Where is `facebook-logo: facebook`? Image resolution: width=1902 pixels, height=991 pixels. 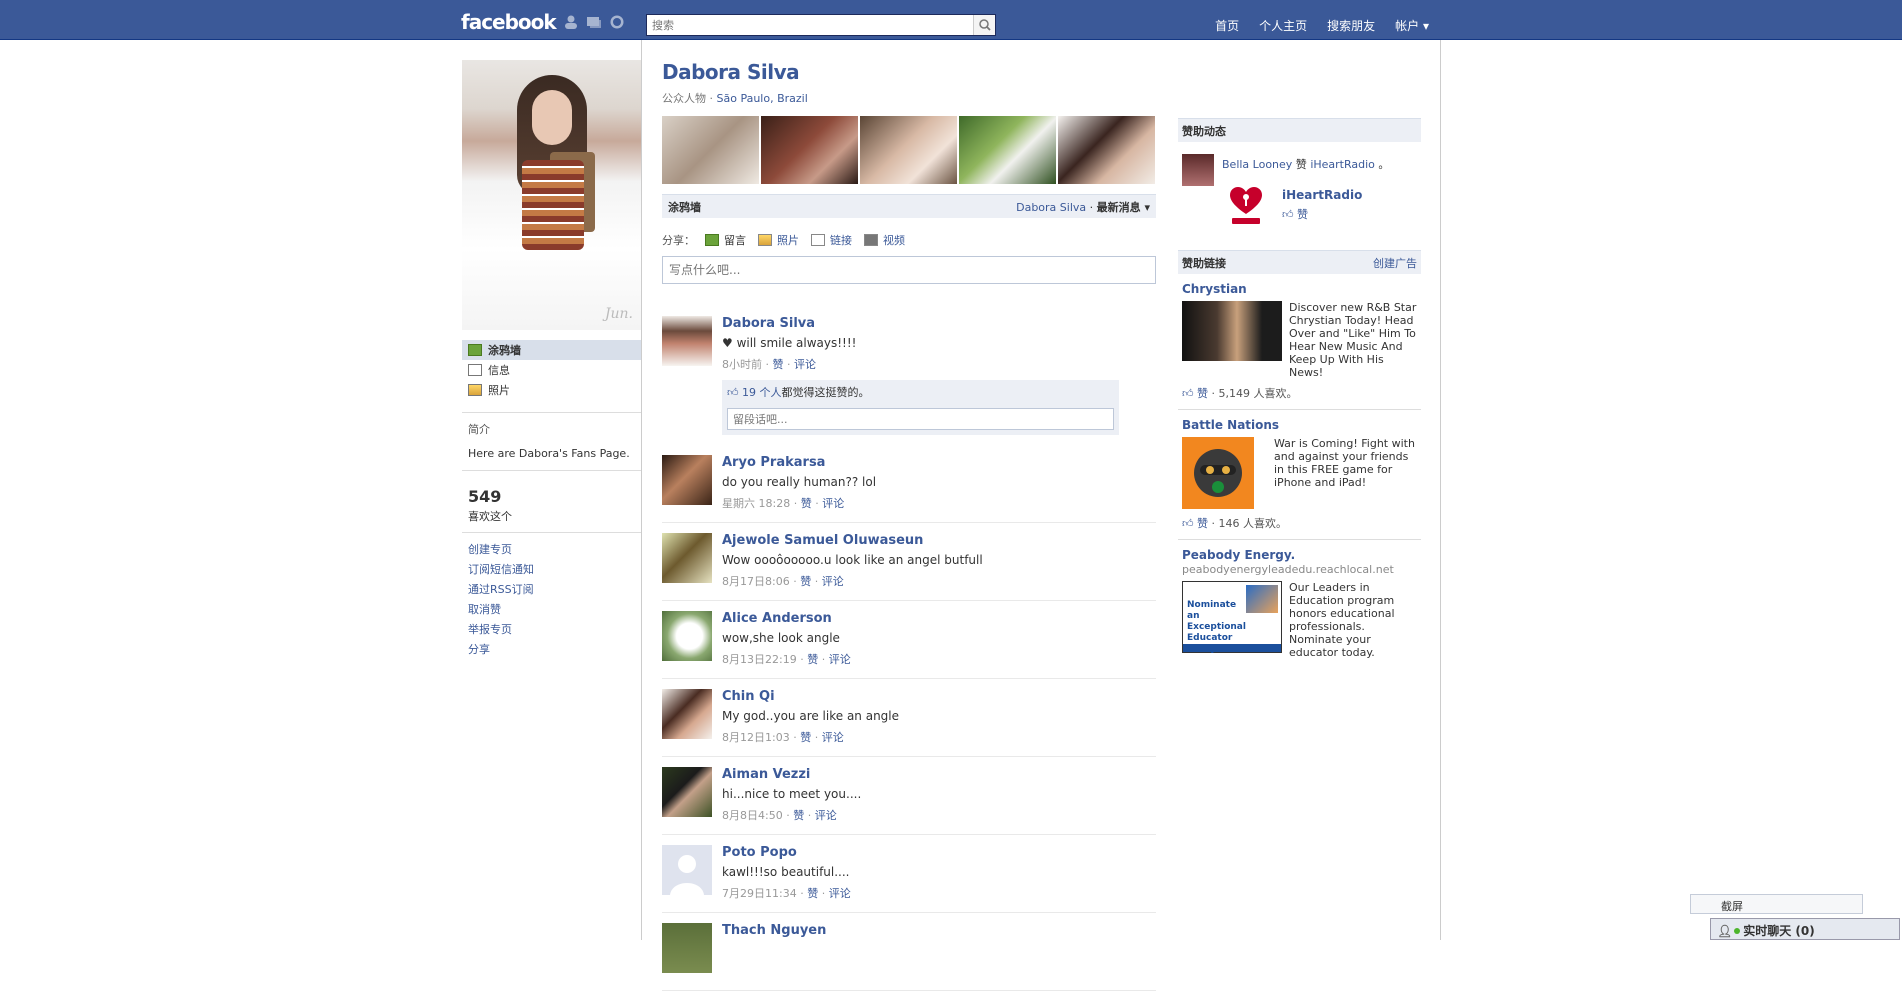
facebook-logo: facebook is located at coordinates (509, 22).